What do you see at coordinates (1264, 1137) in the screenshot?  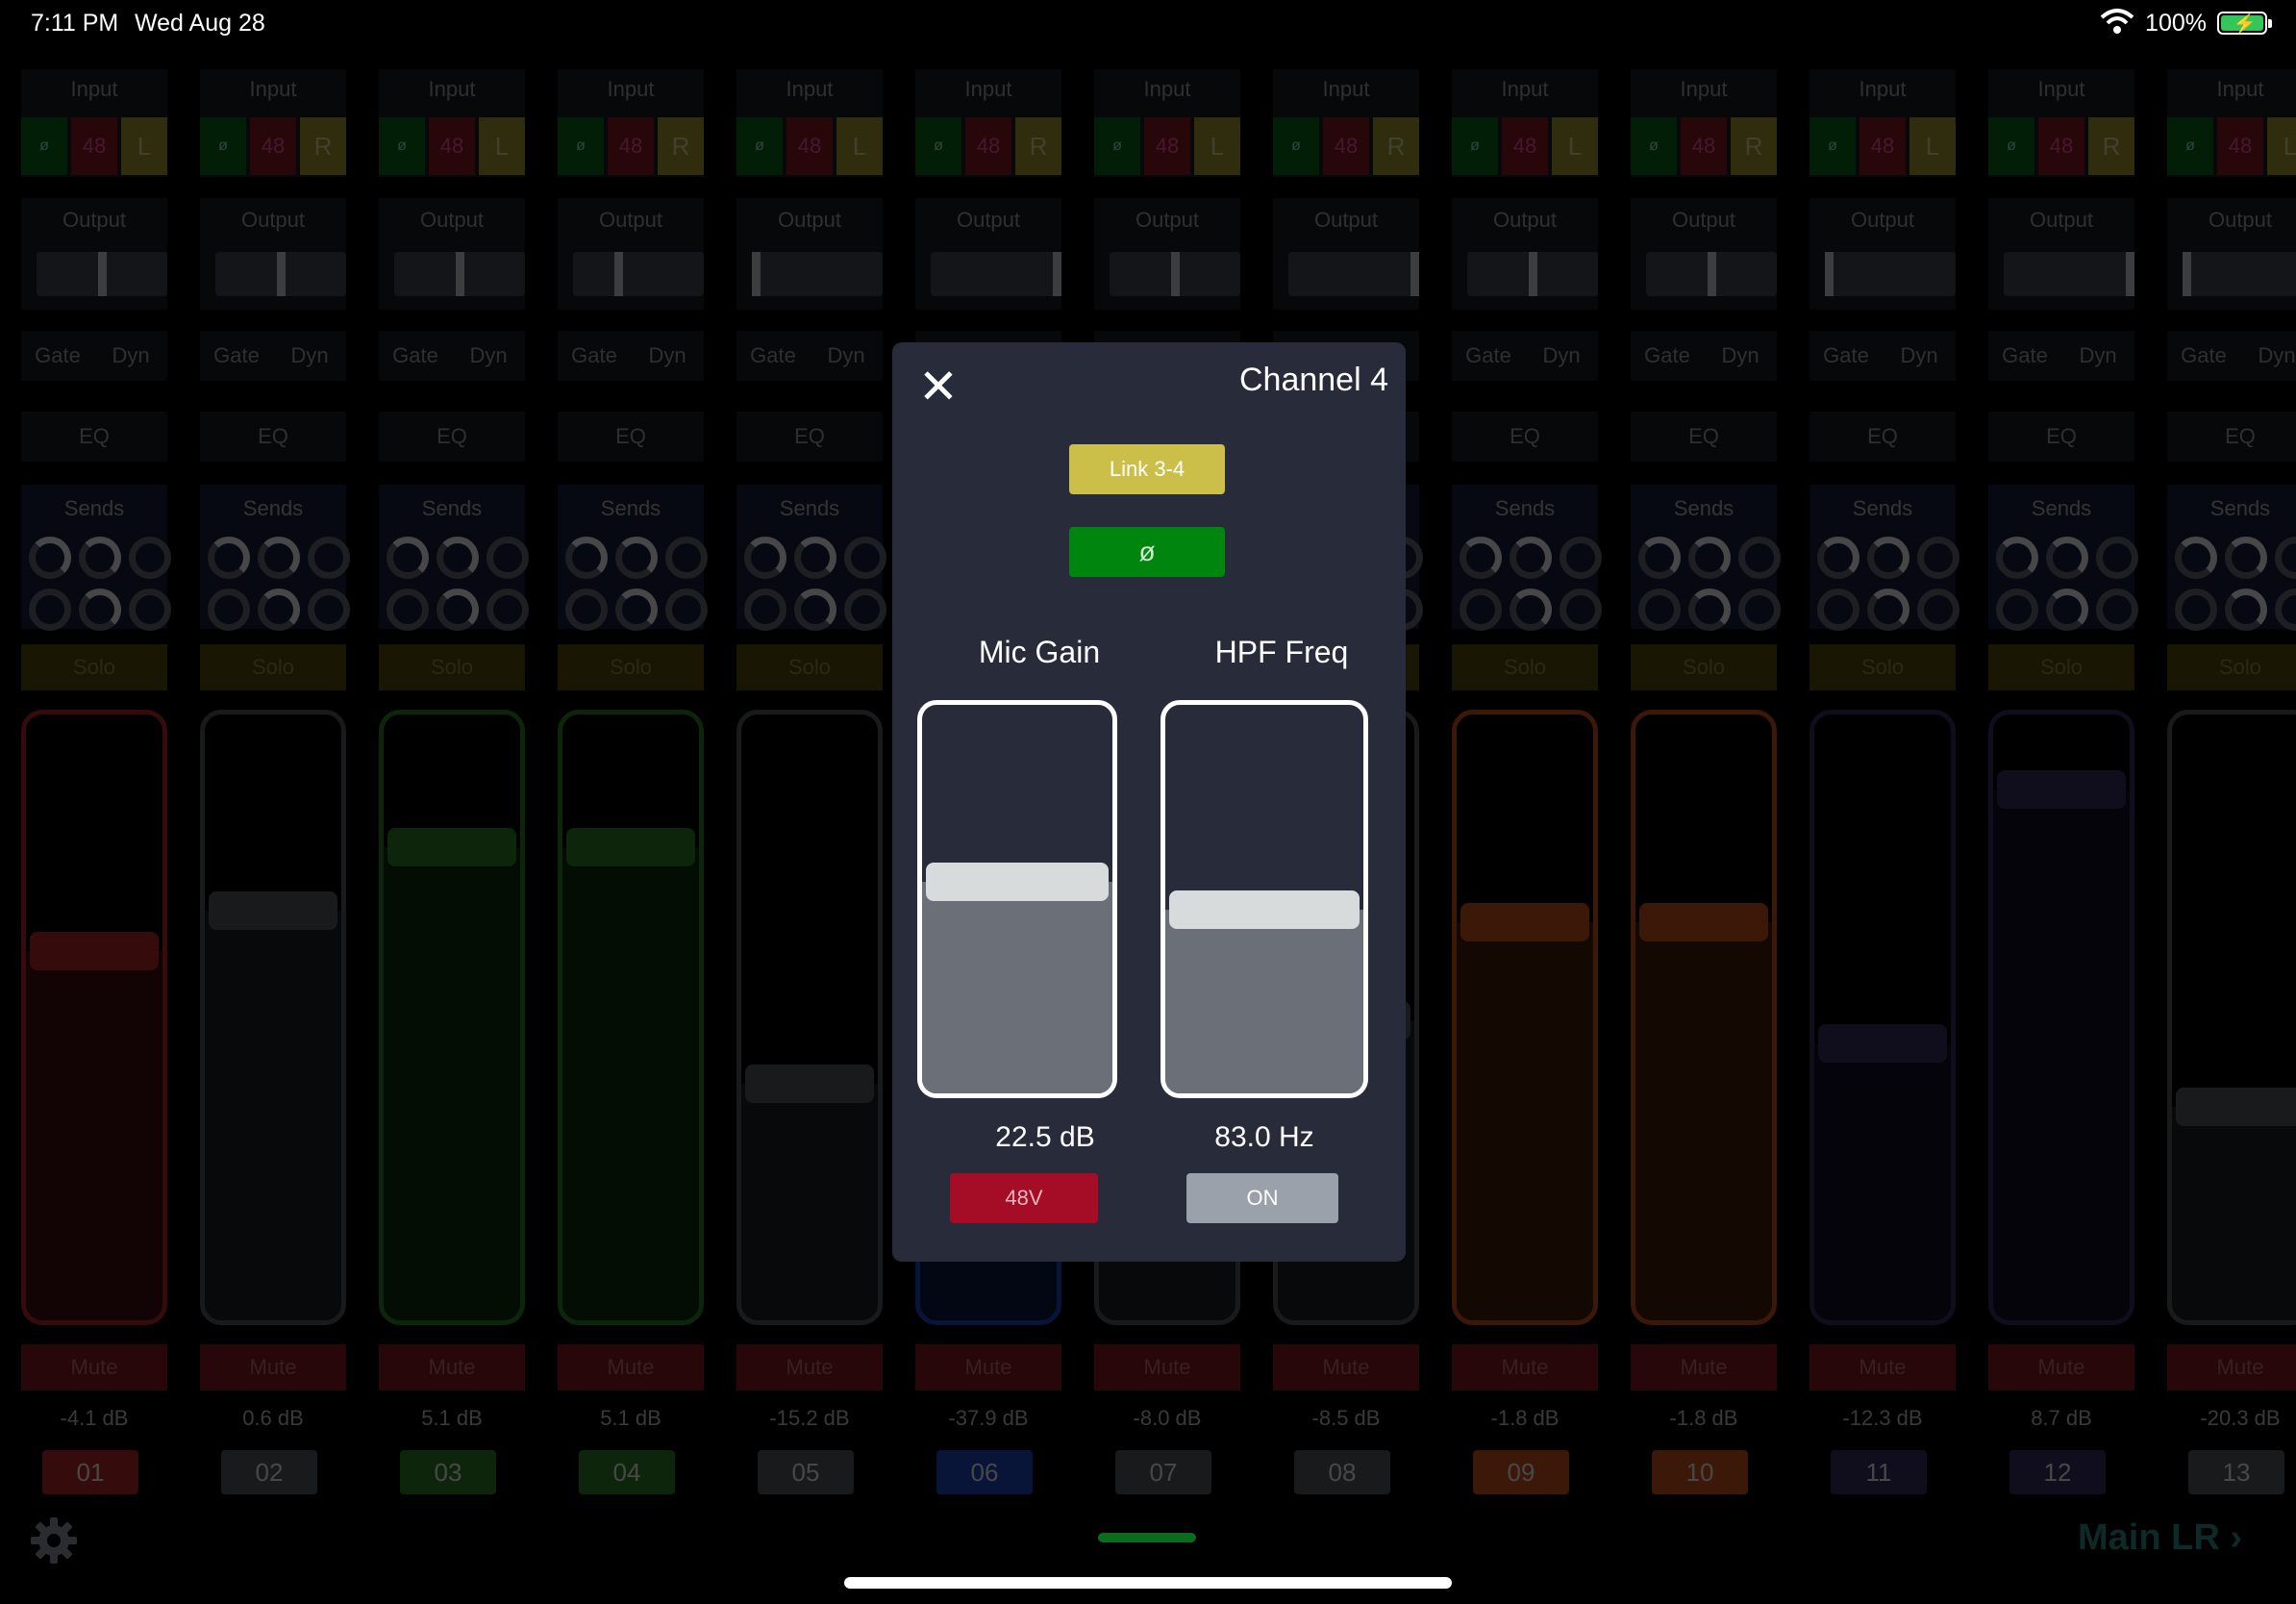 I see `hpf-freq-value: 83.0 Hz` at bounding box center [1264, 1137].